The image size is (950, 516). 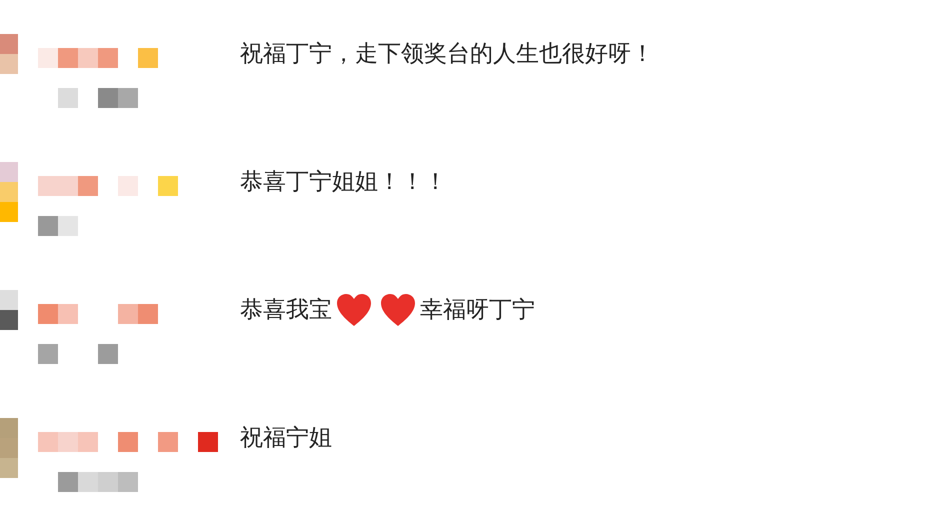 What do you see at coordinates (286, 310) in the screenshot?
I see `comment-text: 恭喜我宝` at bounding box center [286, 310].